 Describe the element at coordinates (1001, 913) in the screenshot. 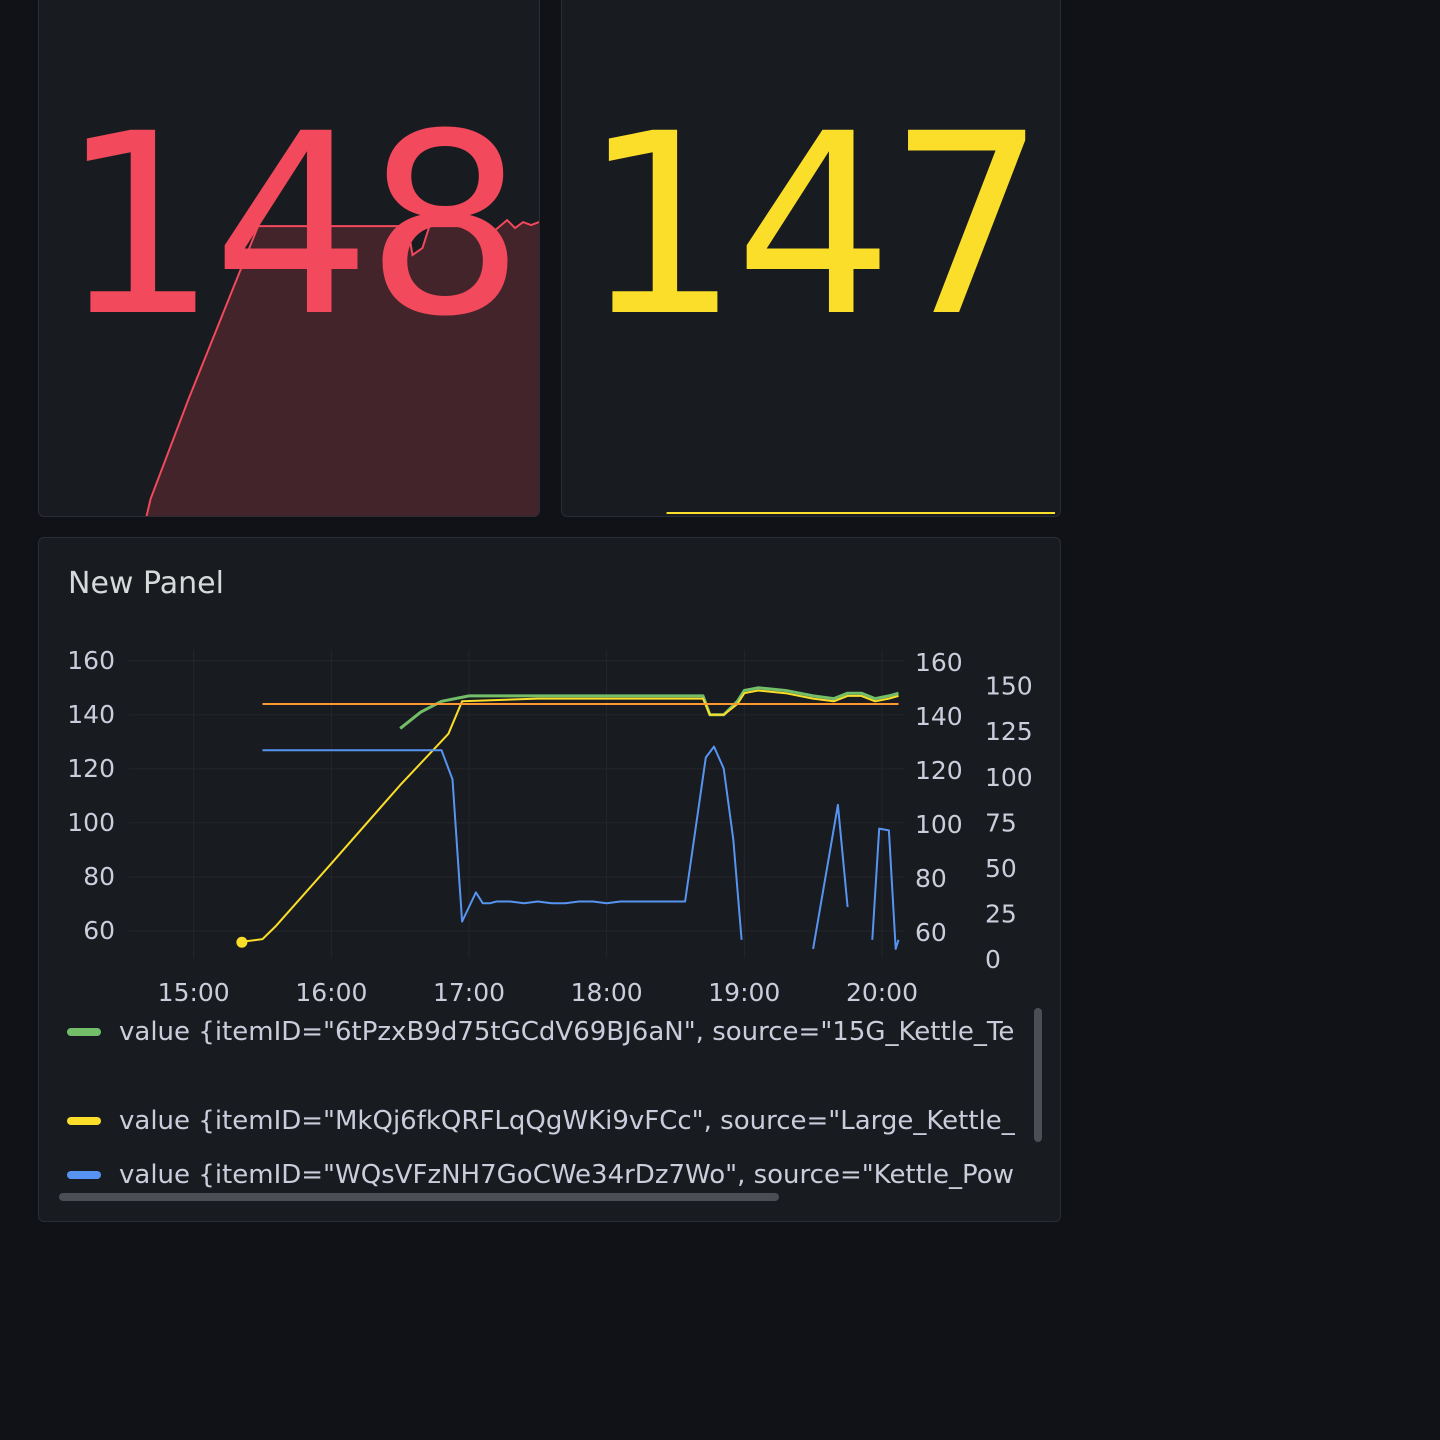

I see `y-right2-tick-label: 25` at that location.